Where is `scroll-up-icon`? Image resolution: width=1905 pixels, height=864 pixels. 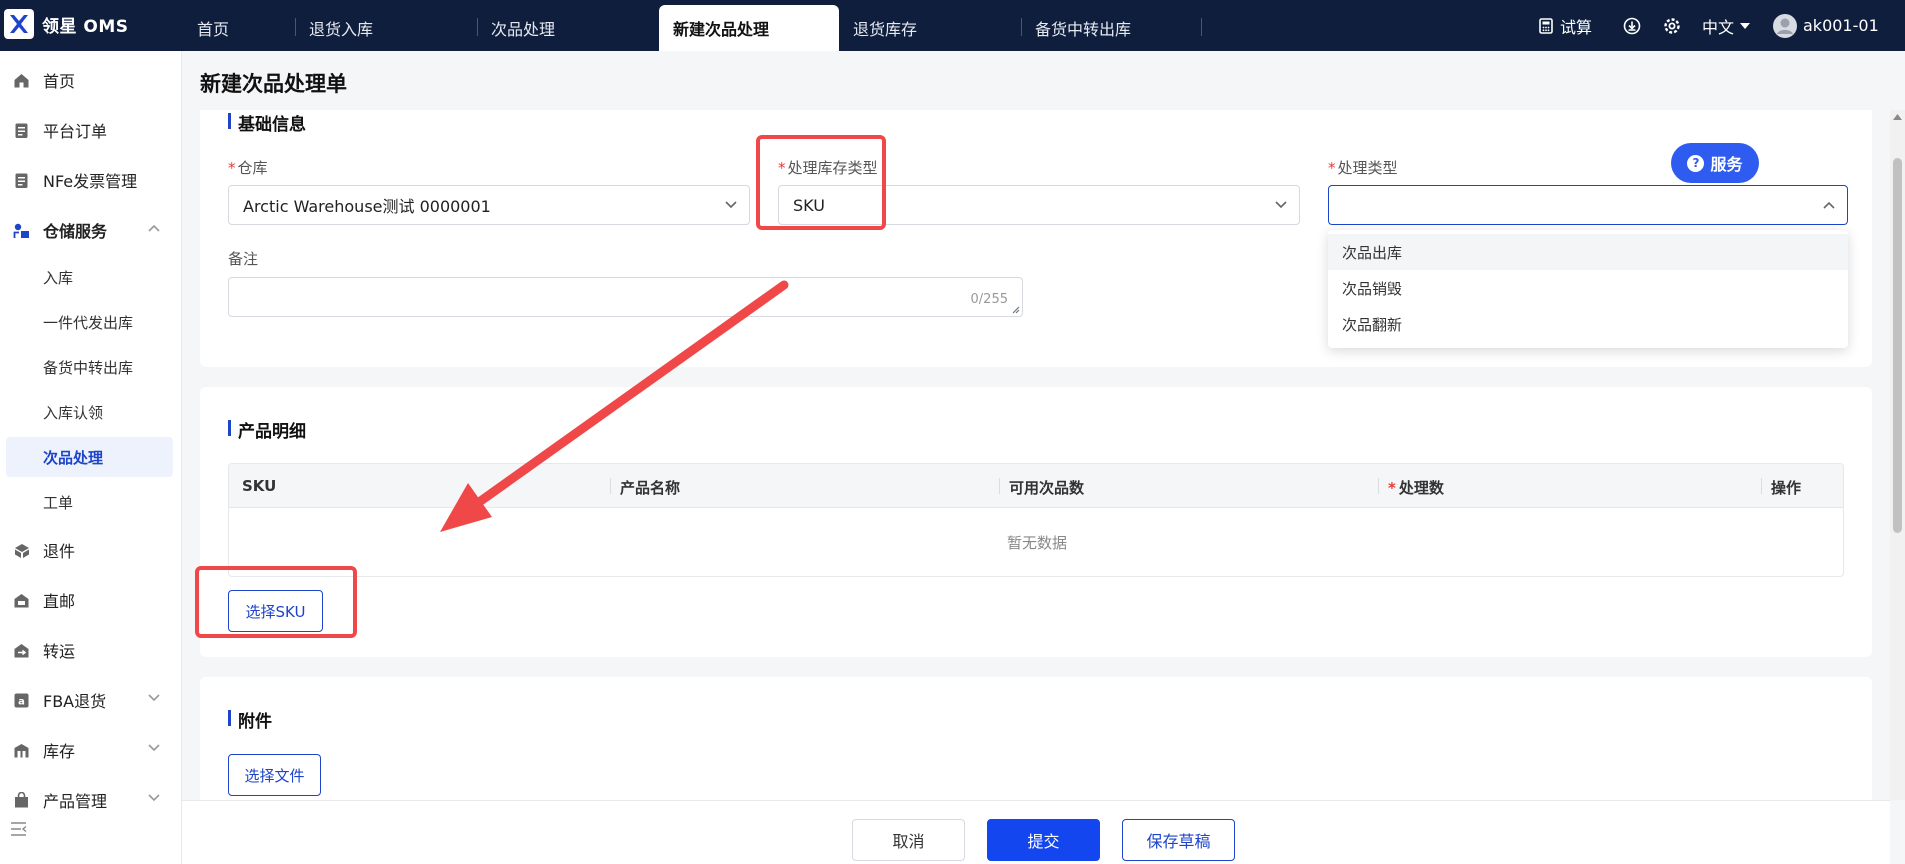
scroll-up-icon is located at coordinates (1897, 117).